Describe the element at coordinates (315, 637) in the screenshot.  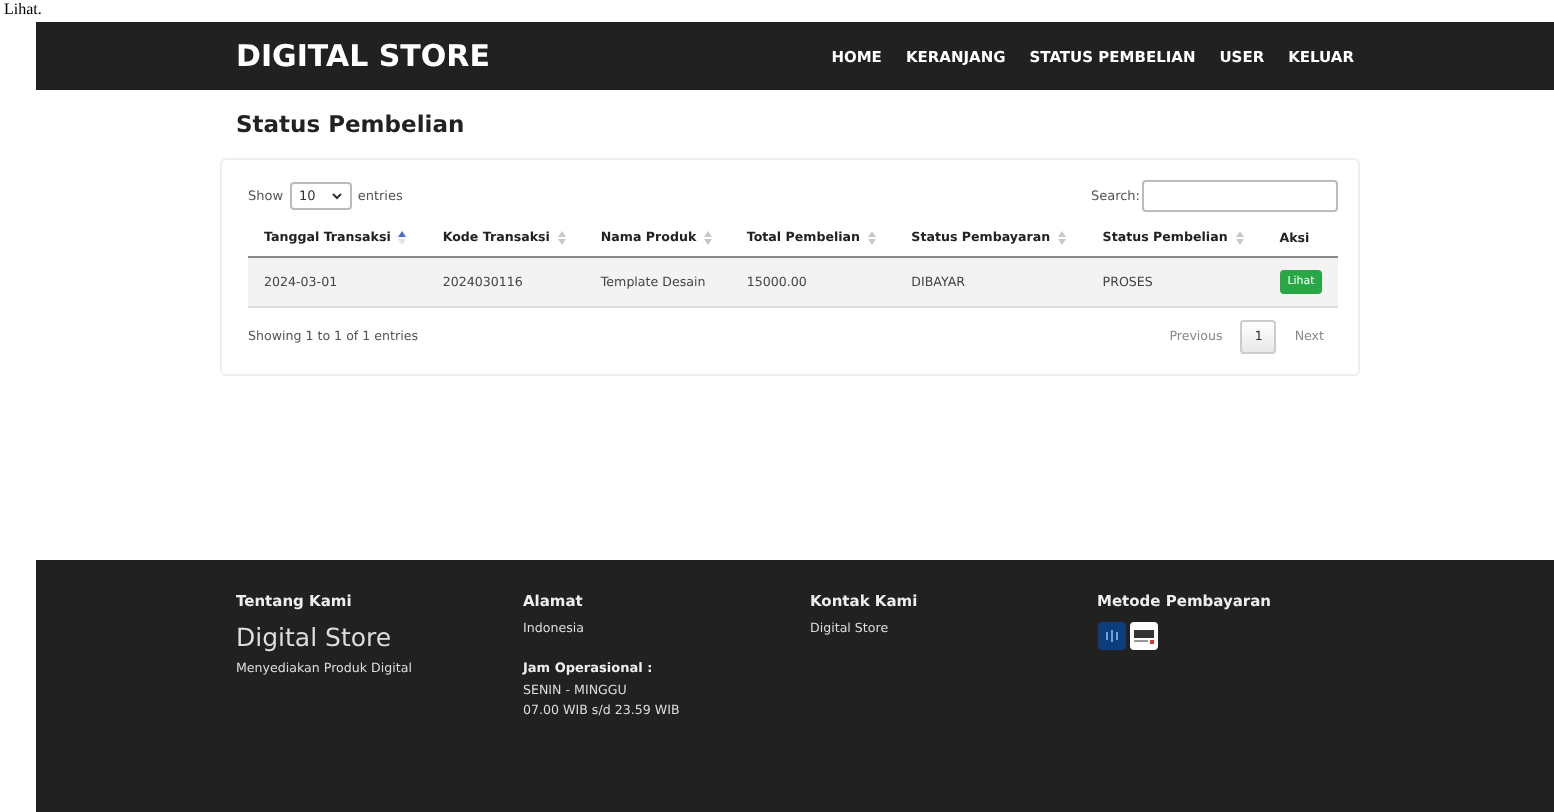
I see `footer-brand: Digital Store` at that location.